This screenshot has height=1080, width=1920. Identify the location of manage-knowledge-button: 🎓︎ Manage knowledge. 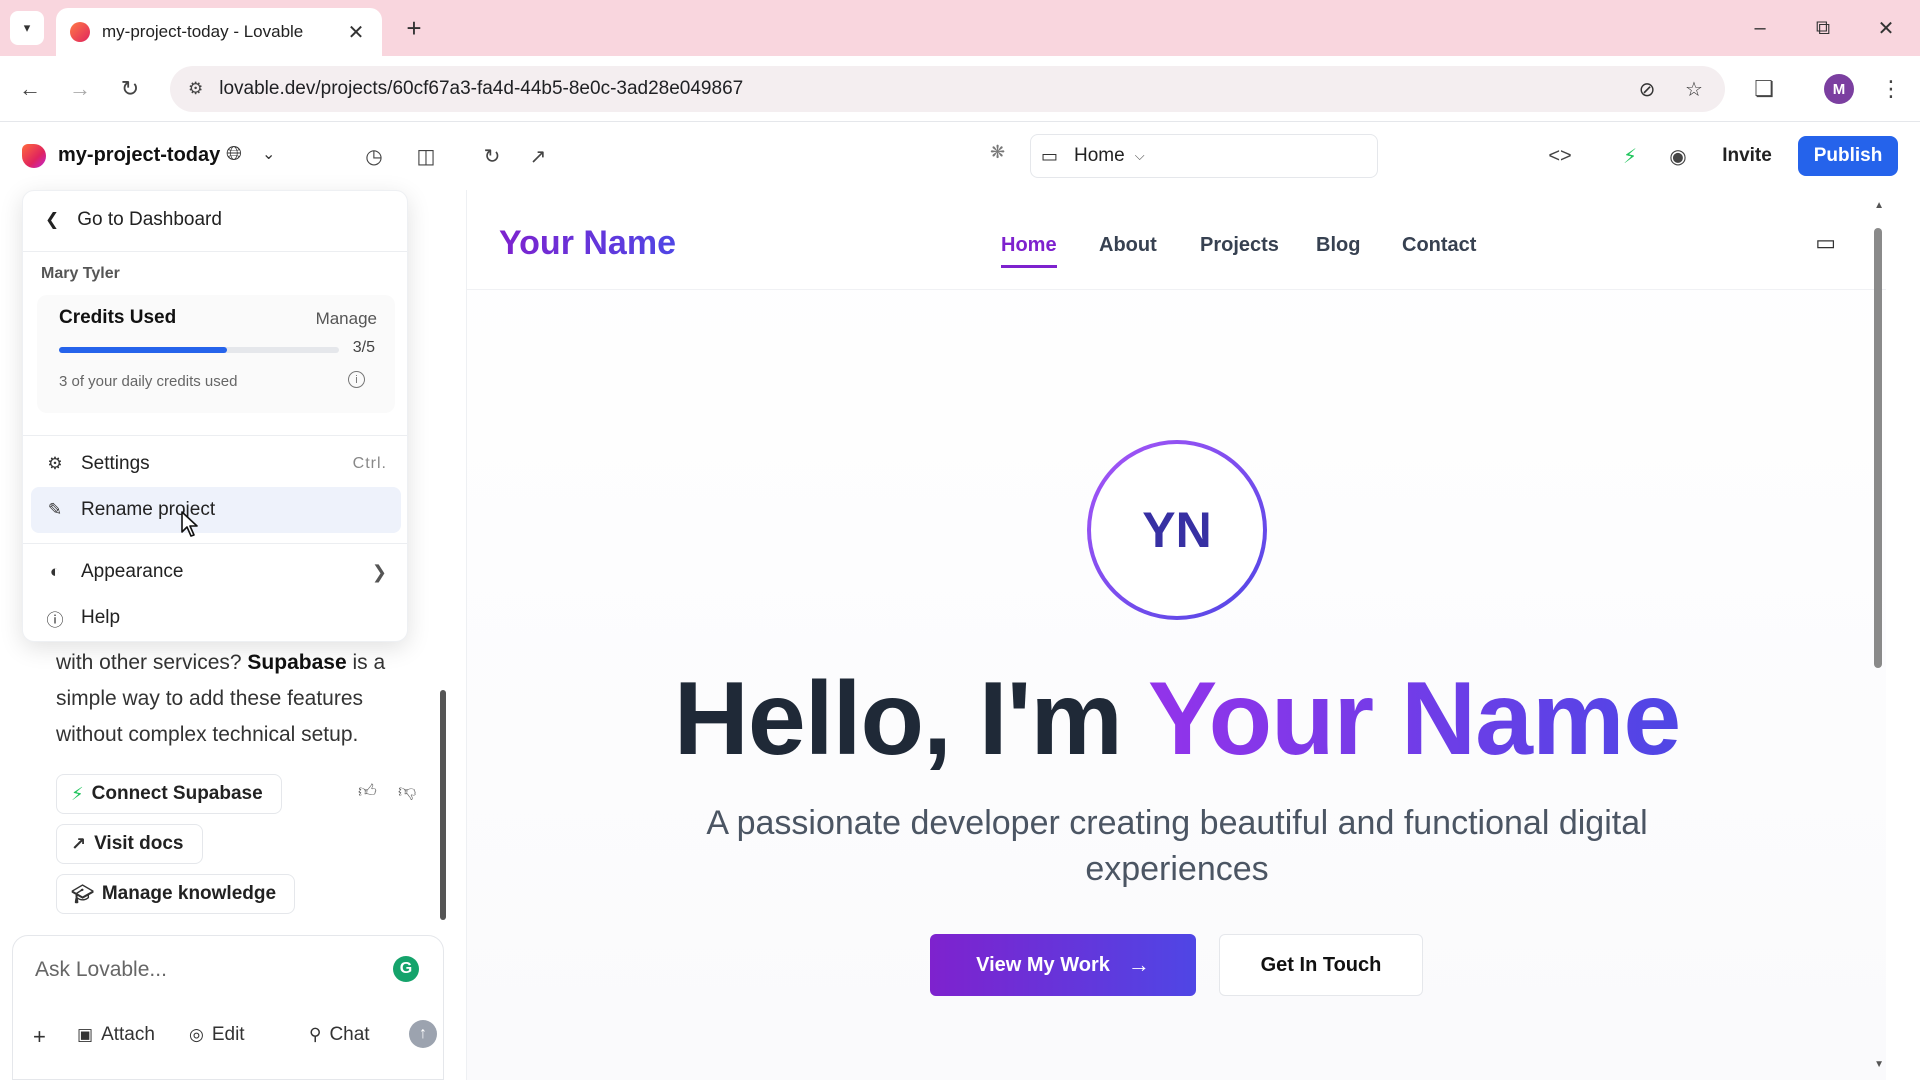
(176, 894).